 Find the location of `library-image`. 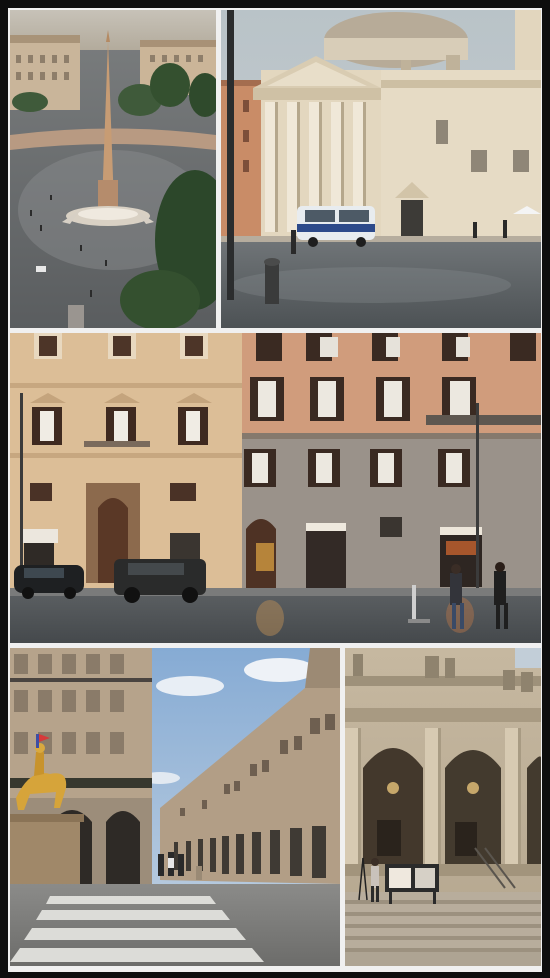

library-image is located at coordinates (443, 807).